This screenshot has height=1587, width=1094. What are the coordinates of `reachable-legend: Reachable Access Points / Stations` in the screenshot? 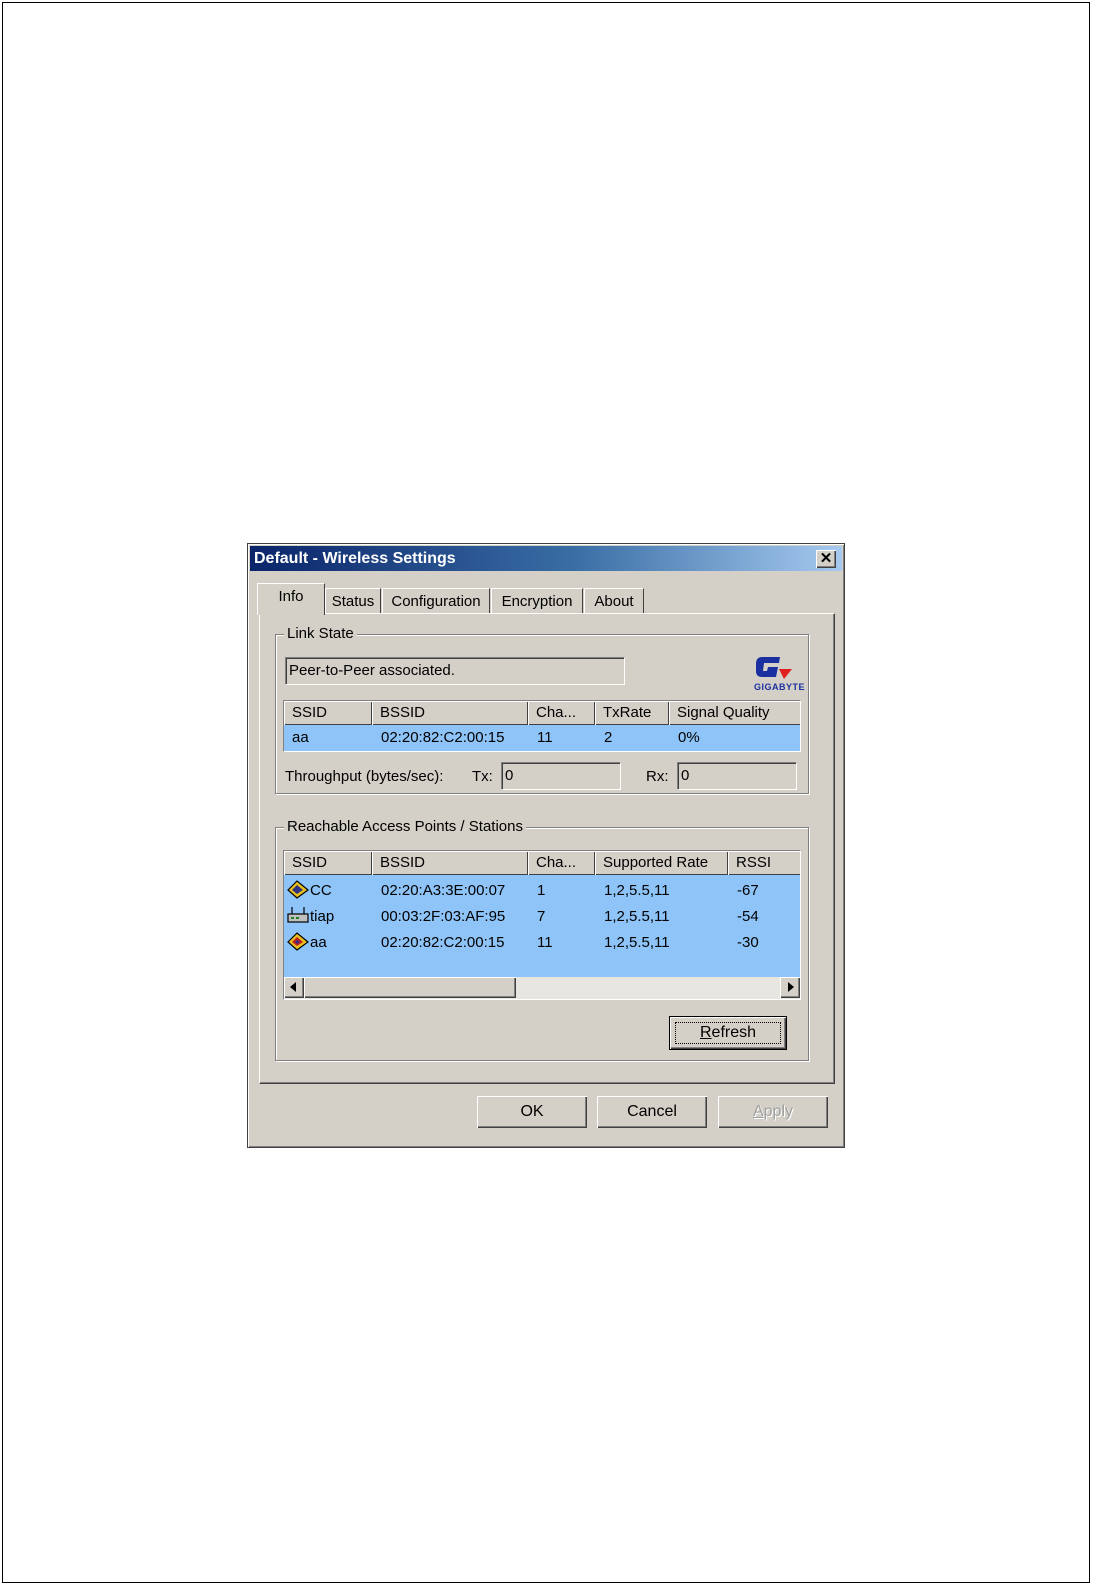 It's located at (405, 826).